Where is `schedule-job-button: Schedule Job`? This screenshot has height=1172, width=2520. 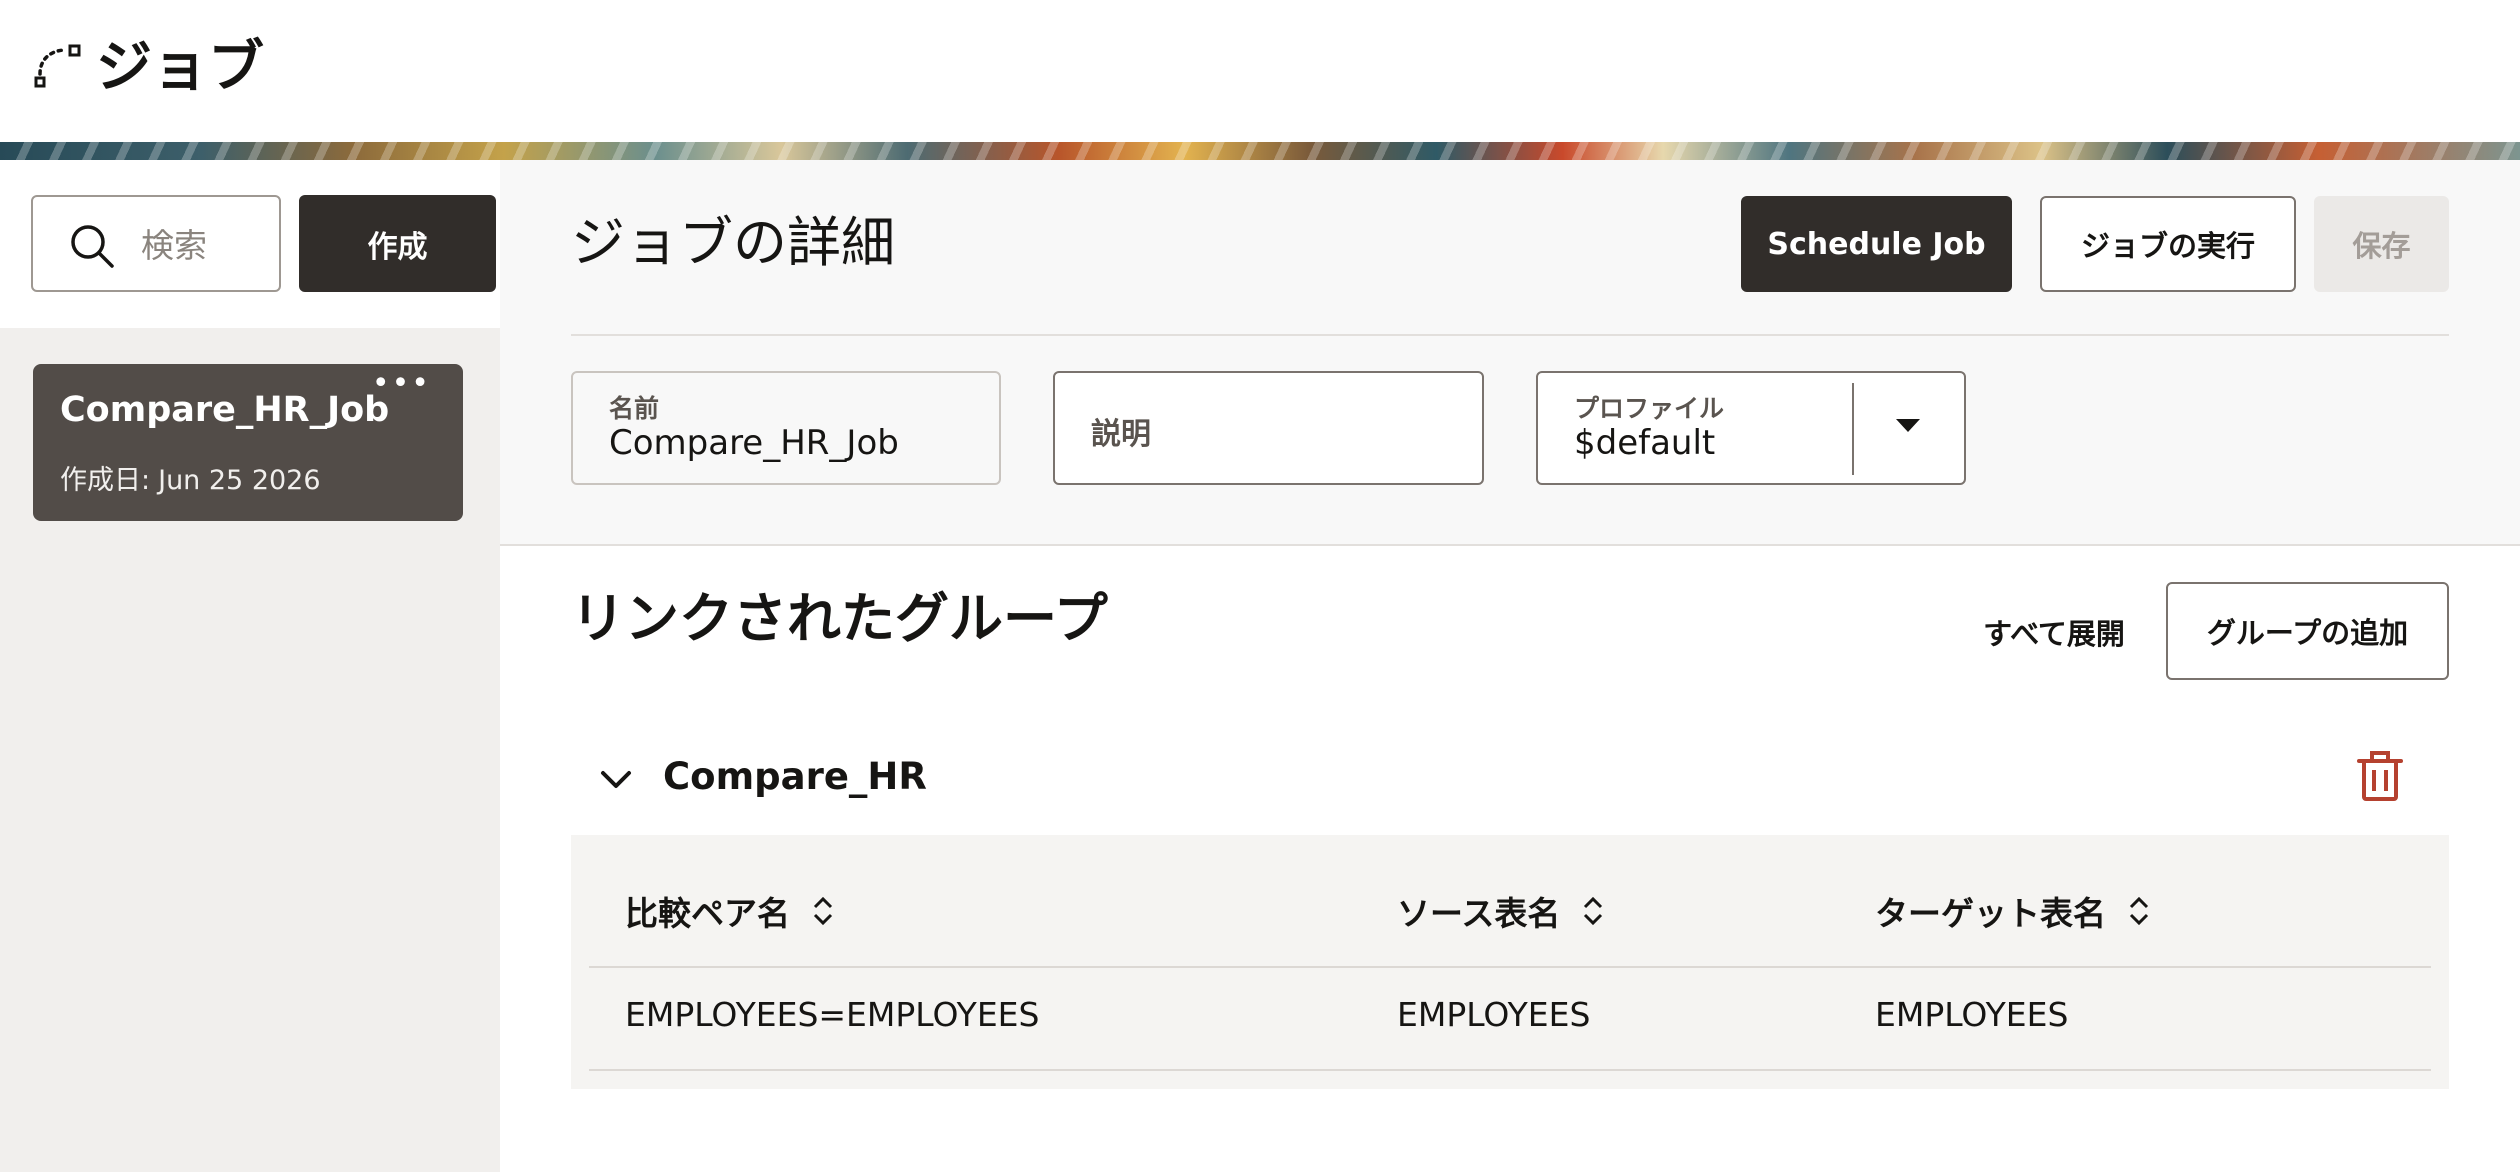 schedule-job-button: Schedule Job is located at coordinates (1876, 244).